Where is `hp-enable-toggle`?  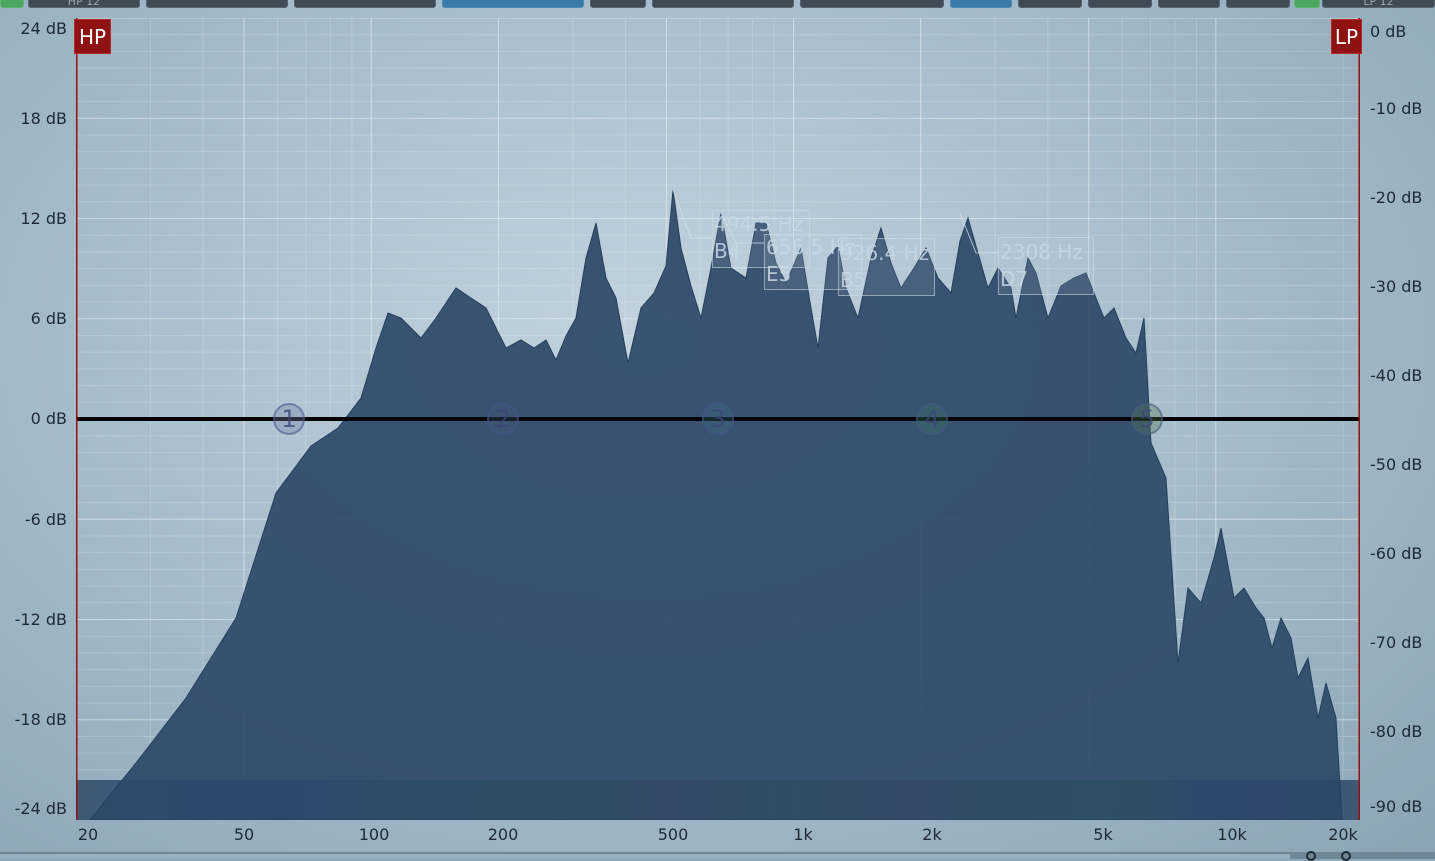 hp-enable-toggle is located at coordinates (12, 4).